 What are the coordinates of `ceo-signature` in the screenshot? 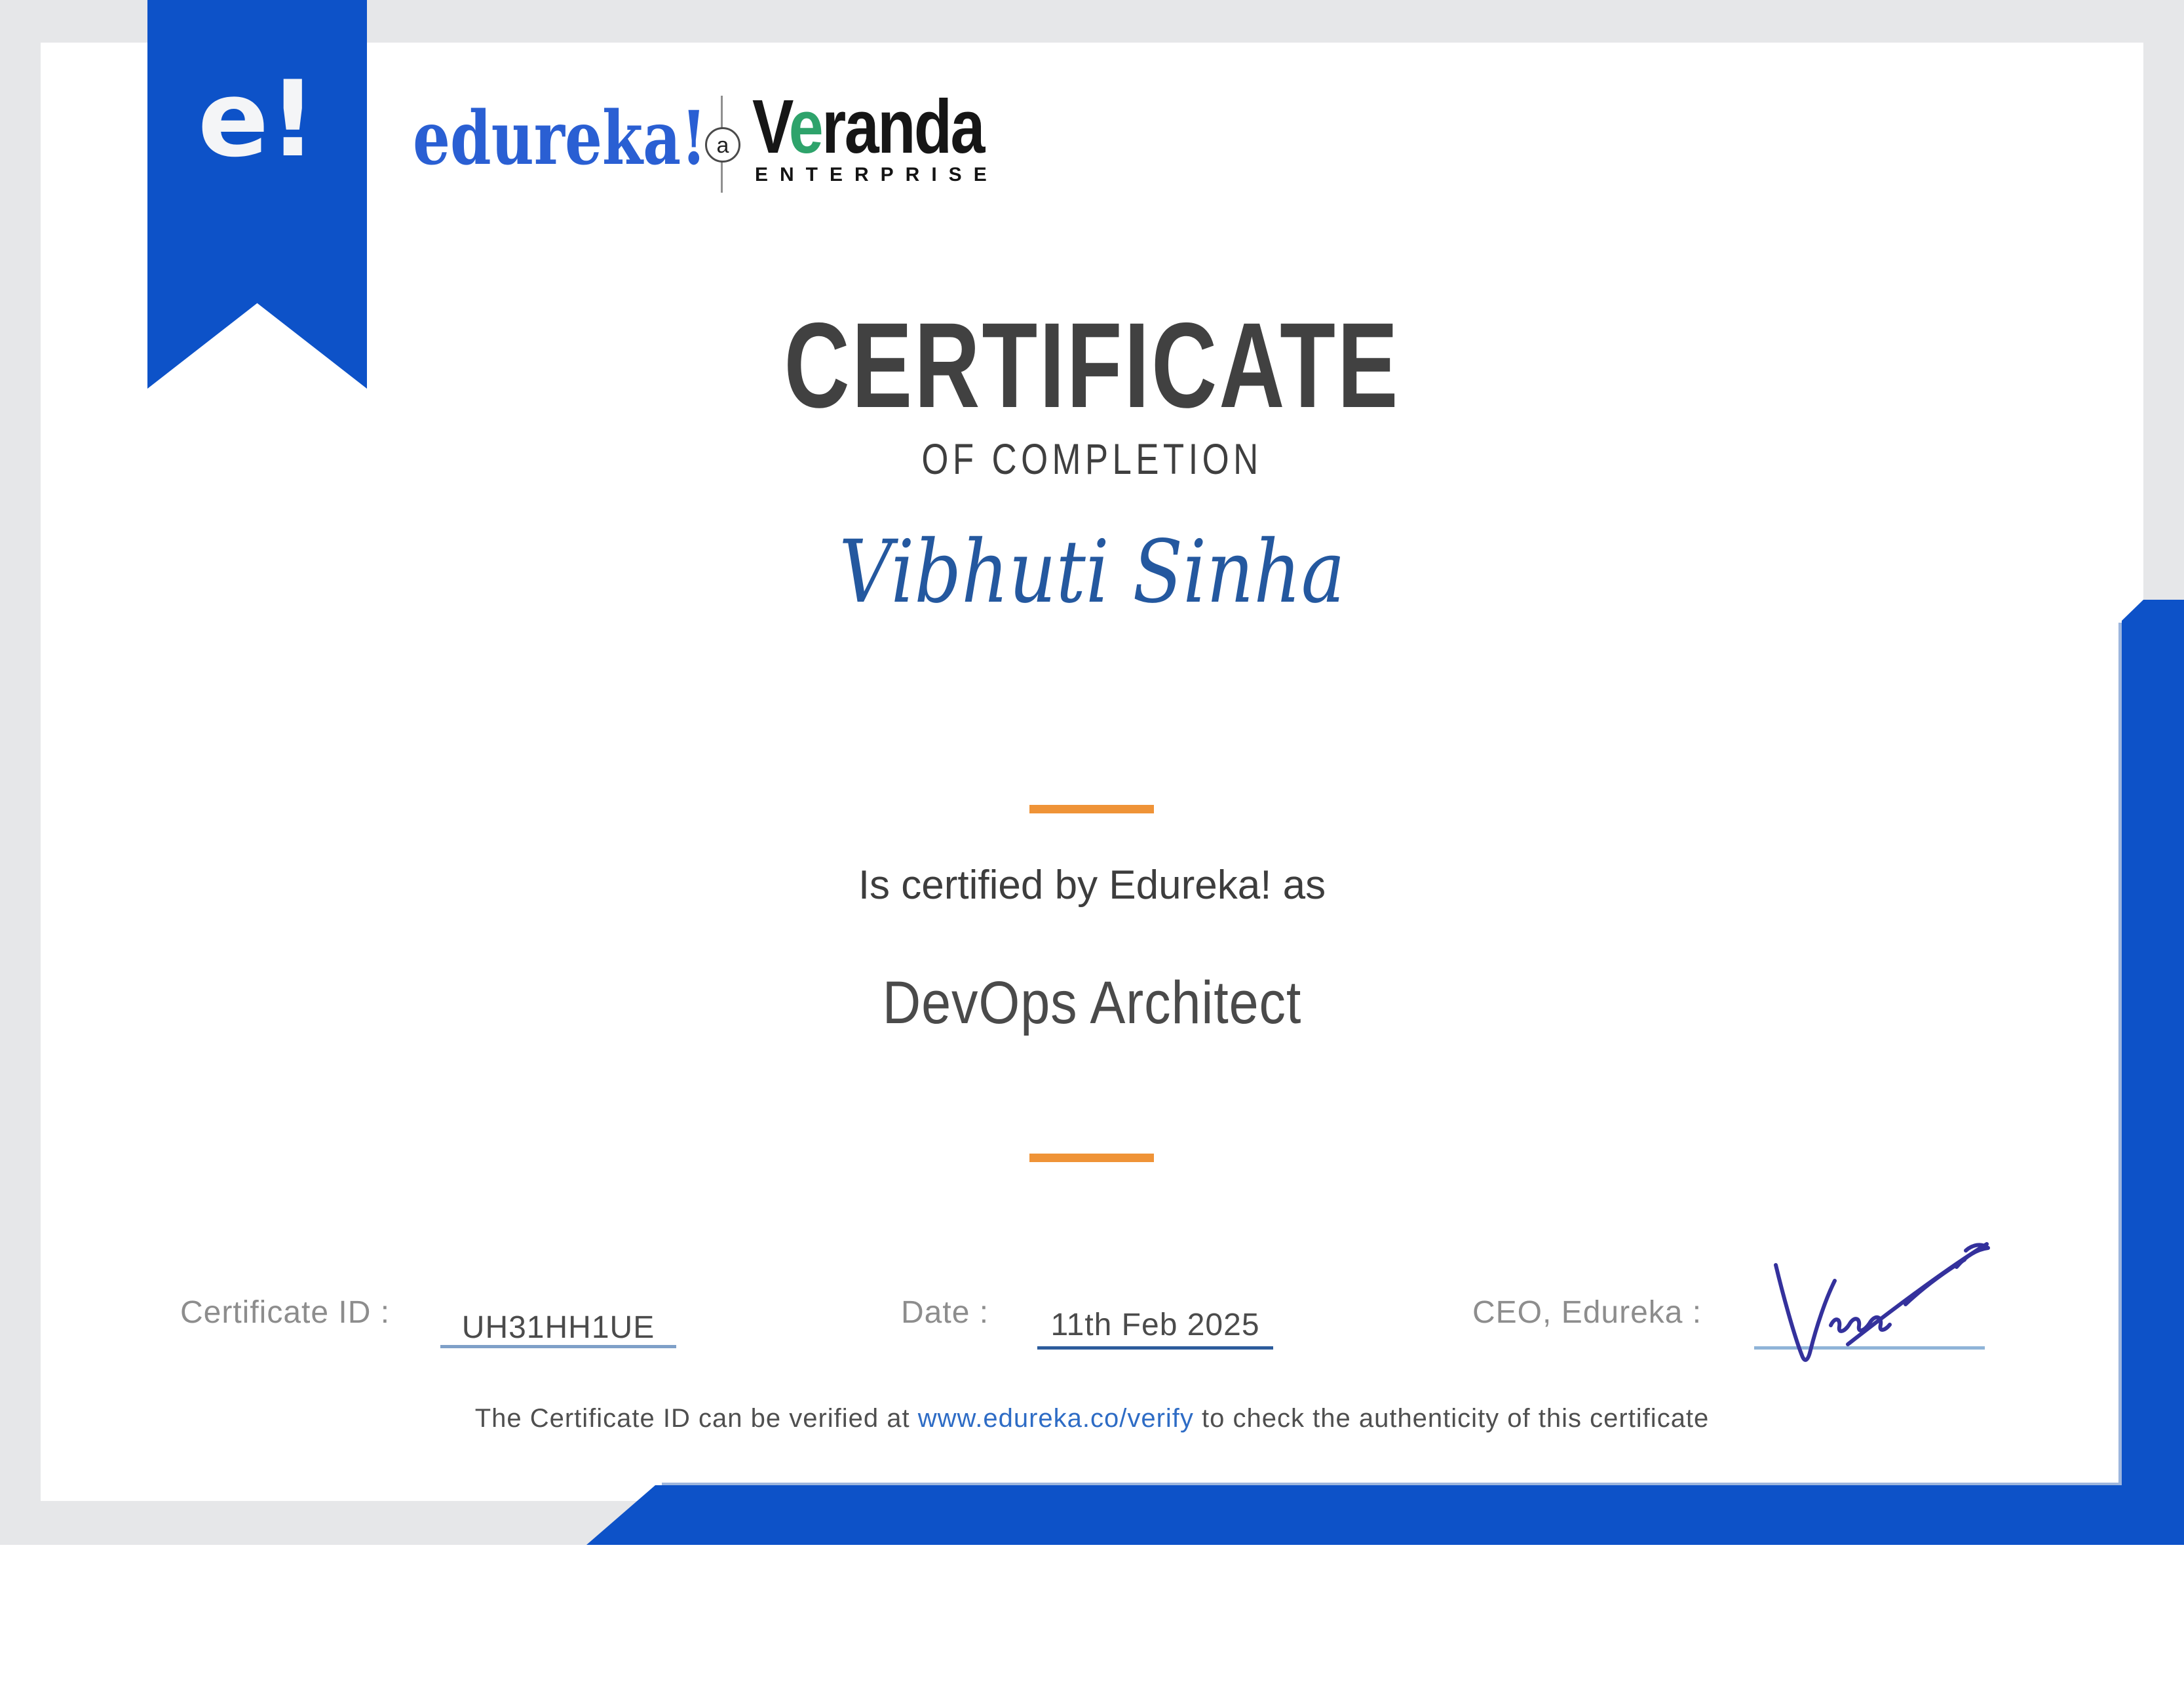 It's located at (1887, 1304).